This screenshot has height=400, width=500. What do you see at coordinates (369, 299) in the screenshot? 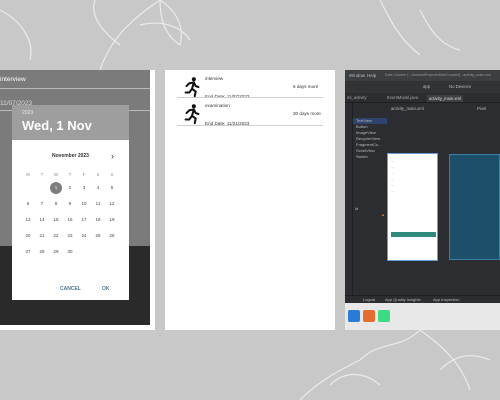
I see `logcat-button: Logcat` at bounding box center [369, 299].